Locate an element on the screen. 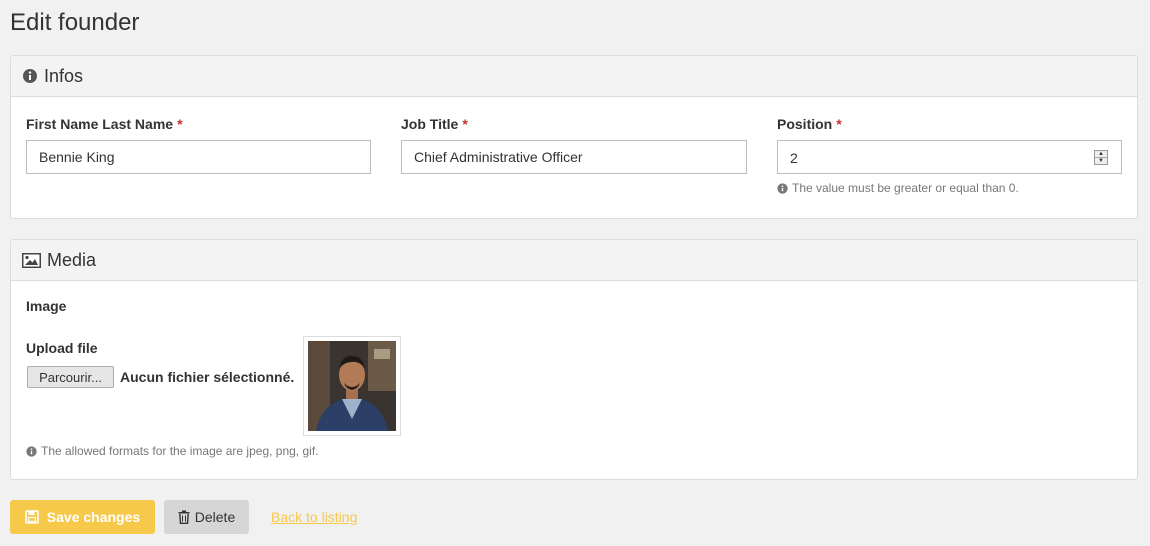 This screenshot has height=546, width=1150. image-thumbnail is located at coordinates (352, 386).